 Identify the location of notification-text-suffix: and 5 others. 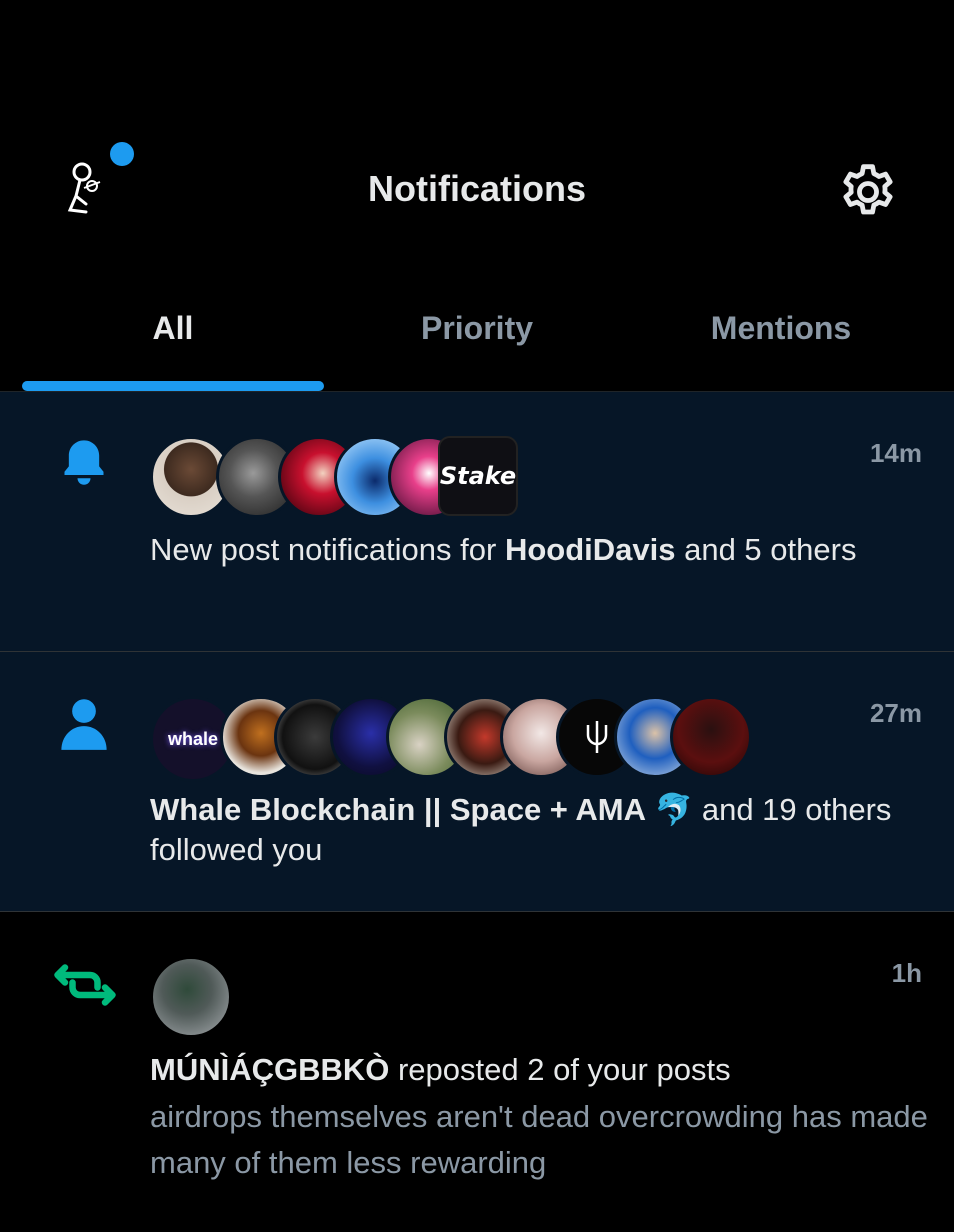
(766, 549).